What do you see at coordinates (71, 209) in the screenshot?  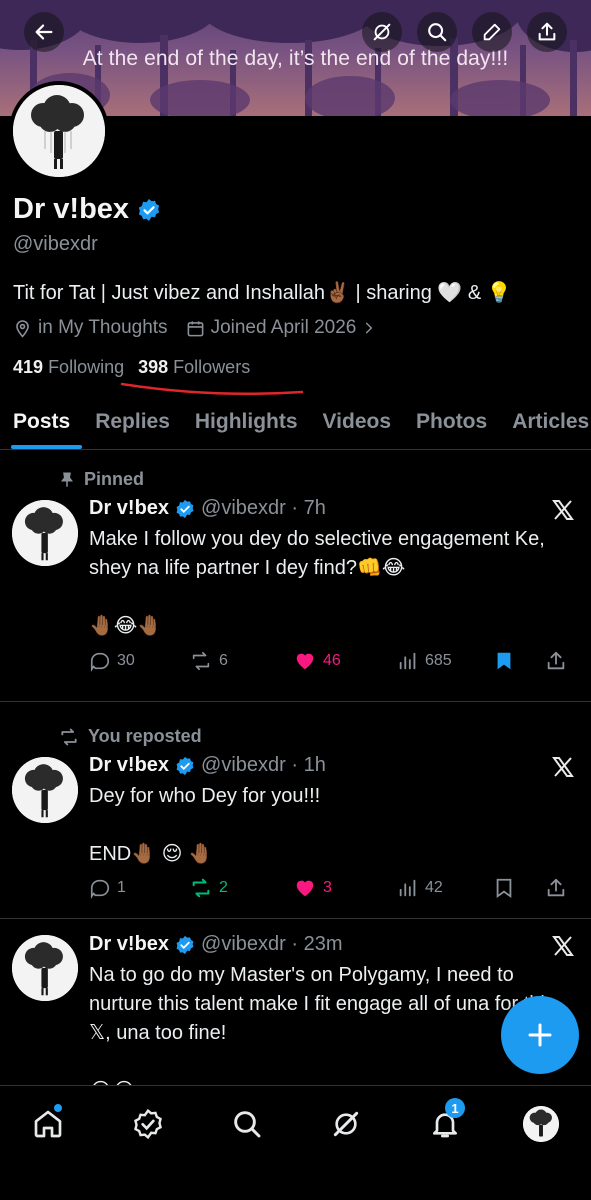 I see `profile-name: Dr v!bex` at bounding box center [71, 209].